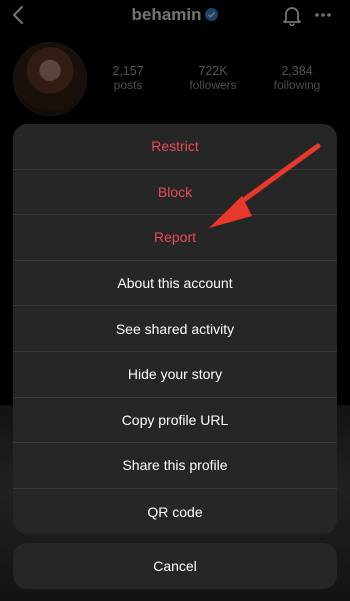  Describe the element at coordinates (175, 566) in the screenshot. I see `cancel-button: Cancel` at that location.